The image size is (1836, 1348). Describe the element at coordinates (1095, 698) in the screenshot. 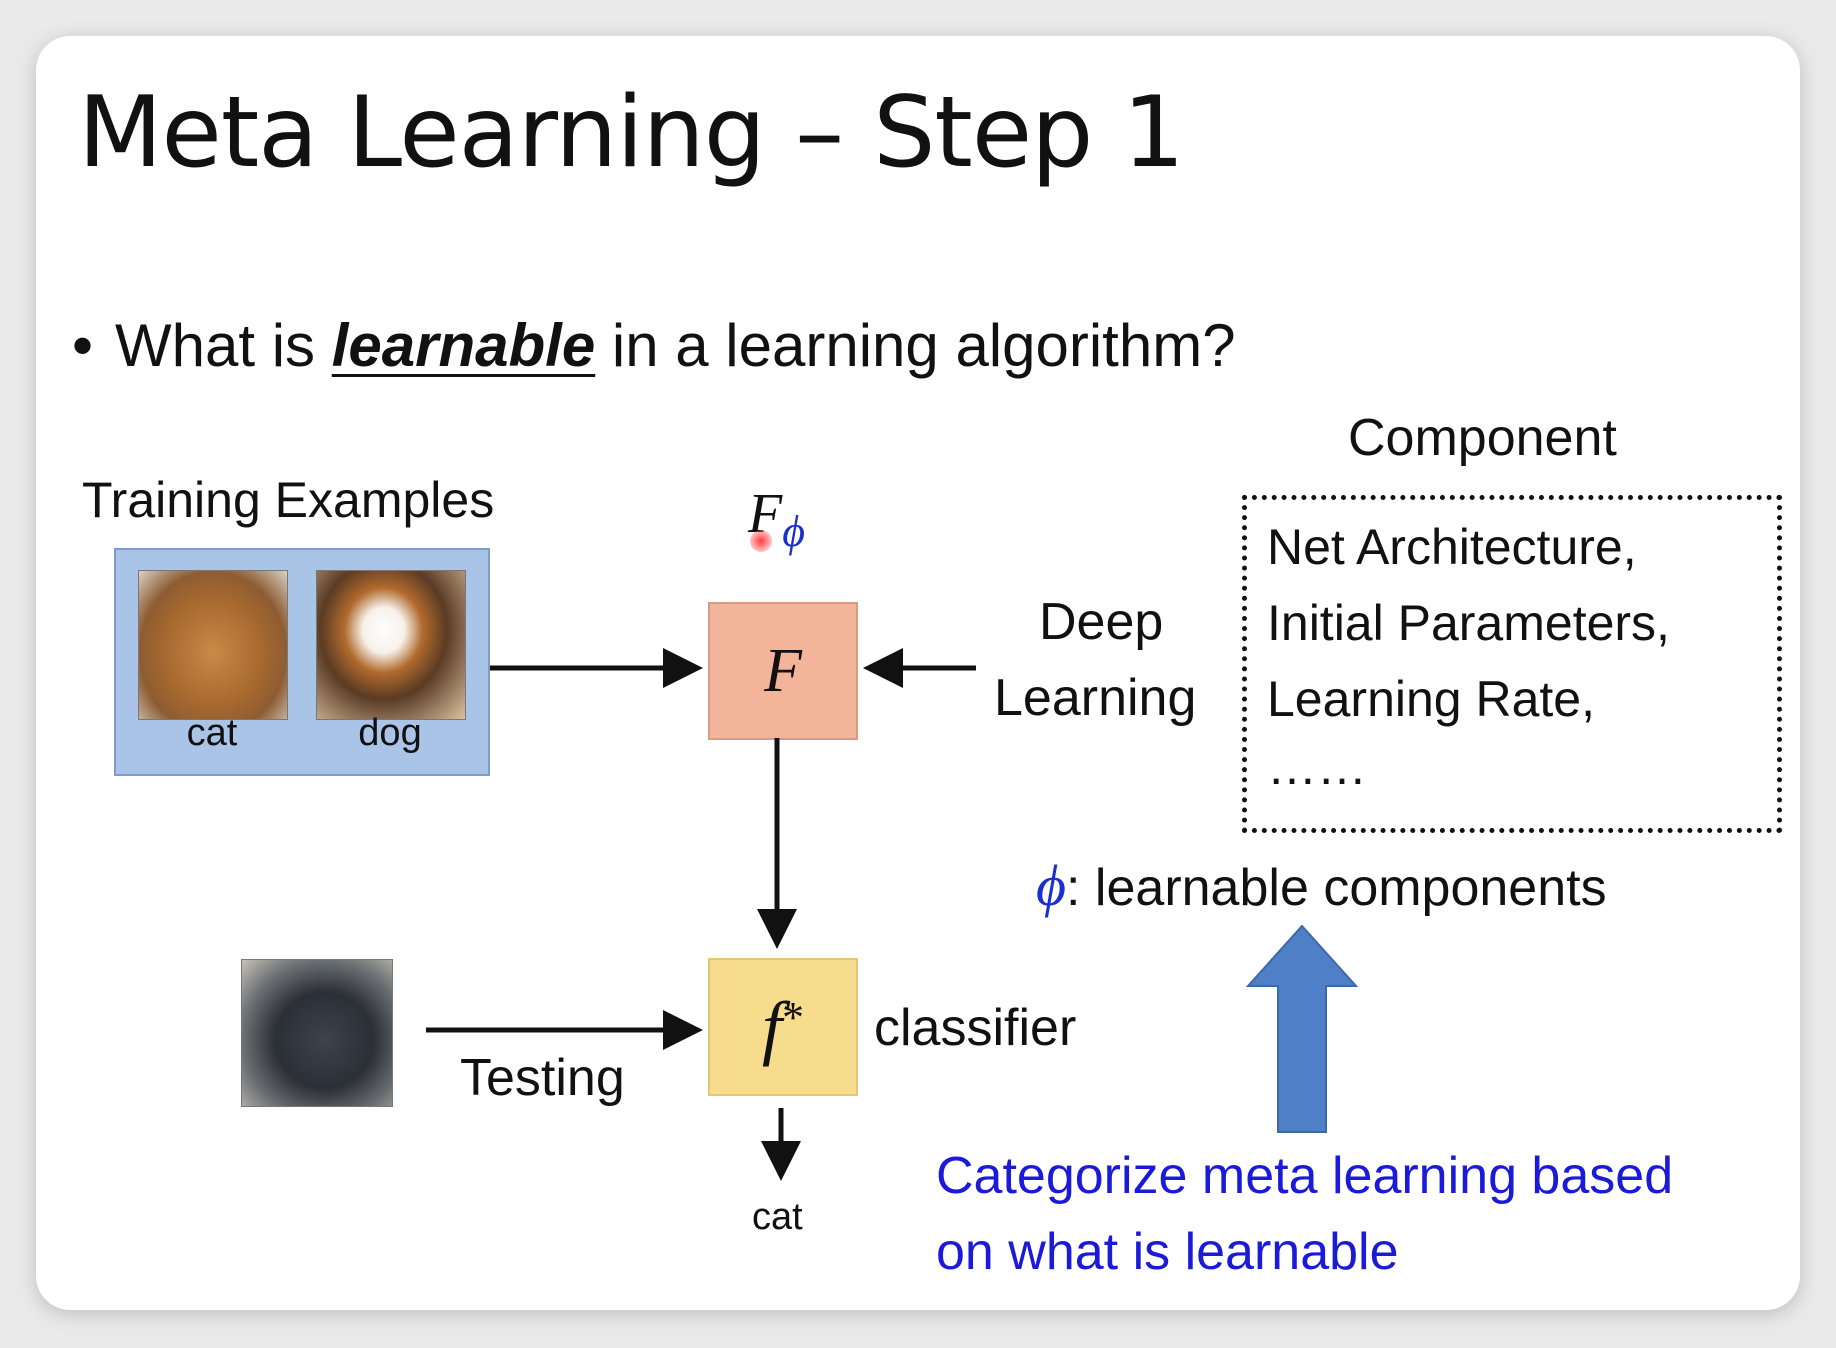

I see `learning-label: Learning` at that location.